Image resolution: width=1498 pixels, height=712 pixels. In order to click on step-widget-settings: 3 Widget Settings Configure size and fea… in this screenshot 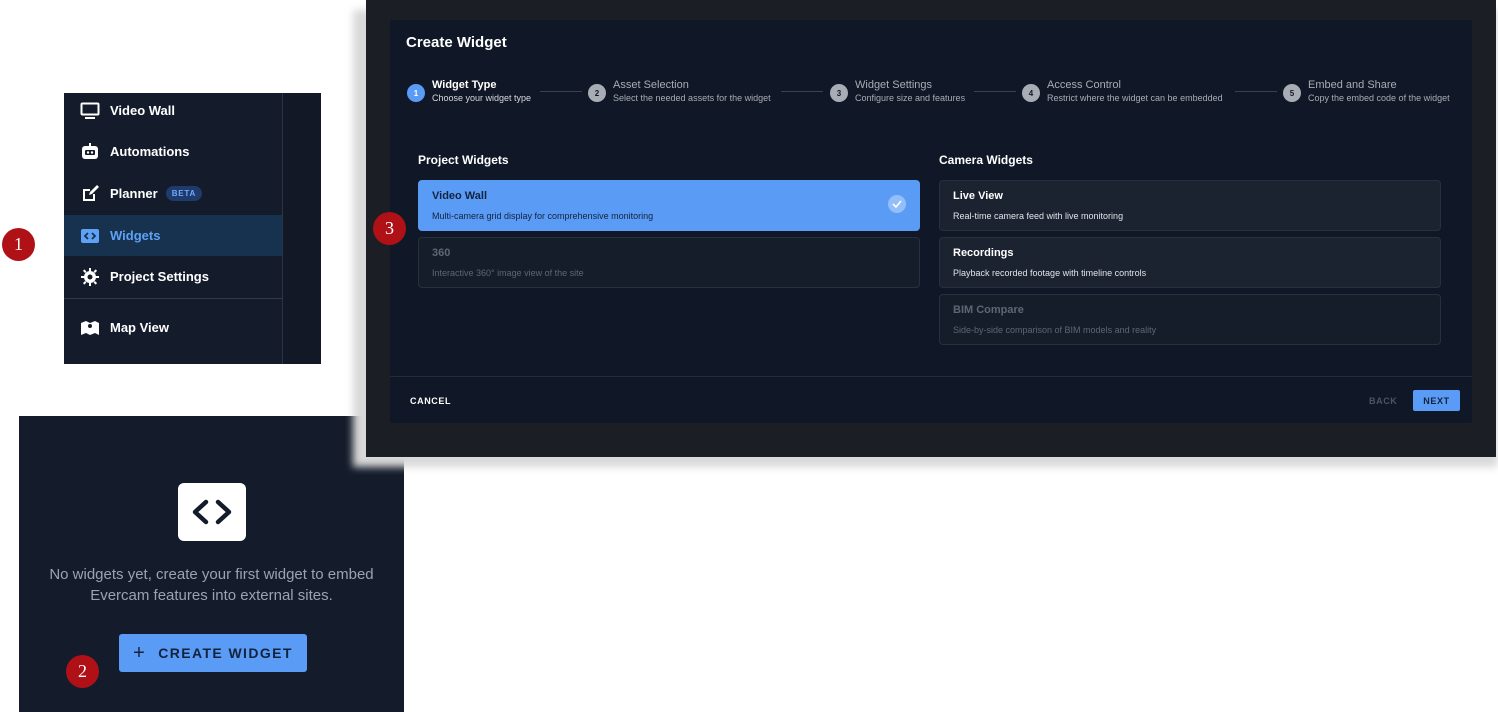, I will do `click(897, 92)`.